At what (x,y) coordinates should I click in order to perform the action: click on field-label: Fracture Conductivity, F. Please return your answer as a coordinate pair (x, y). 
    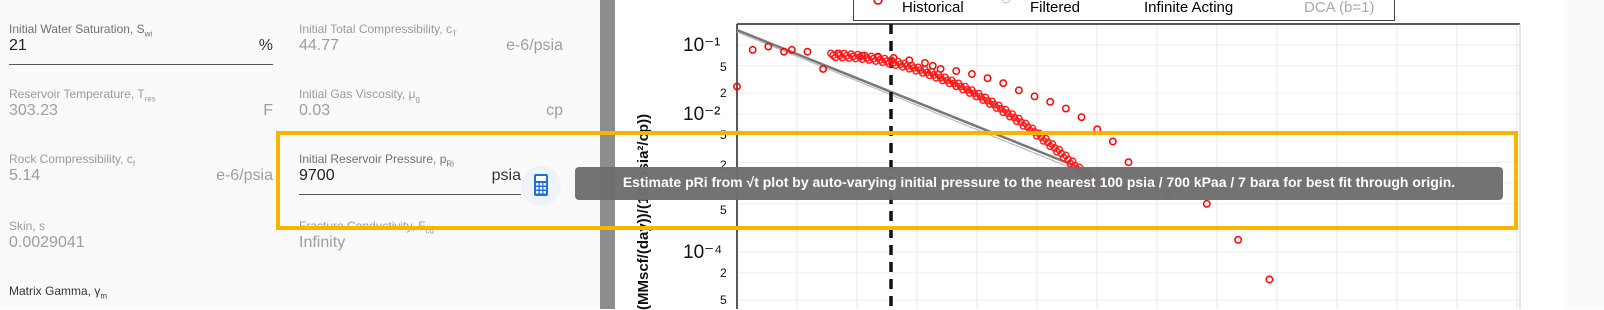
    Looking at the image, I should click on (362, 226).